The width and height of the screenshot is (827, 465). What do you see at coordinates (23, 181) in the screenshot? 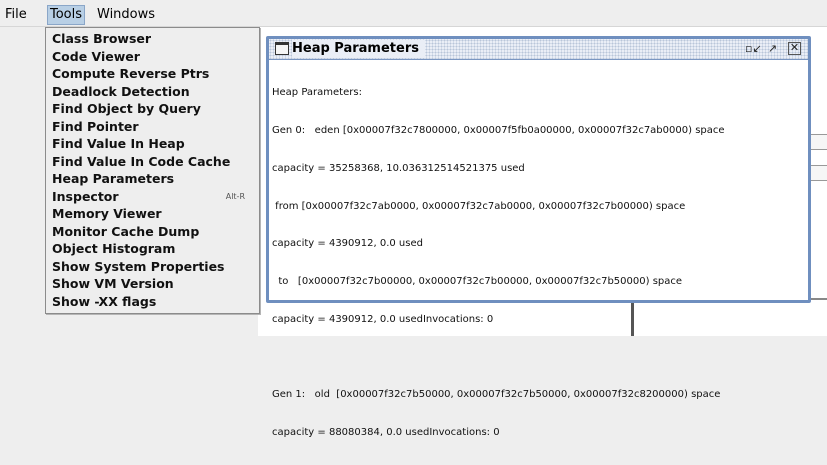
I see `desktop-area-left` at bounding box center [23, 181].